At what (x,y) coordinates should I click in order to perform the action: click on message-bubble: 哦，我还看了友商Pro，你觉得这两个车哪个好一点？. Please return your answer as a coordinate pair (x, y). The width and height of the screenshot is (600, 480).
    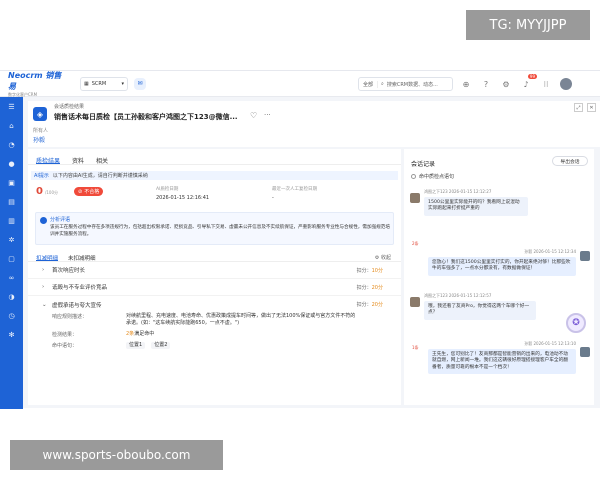
    Looking at the image, I should click on (480, 310).